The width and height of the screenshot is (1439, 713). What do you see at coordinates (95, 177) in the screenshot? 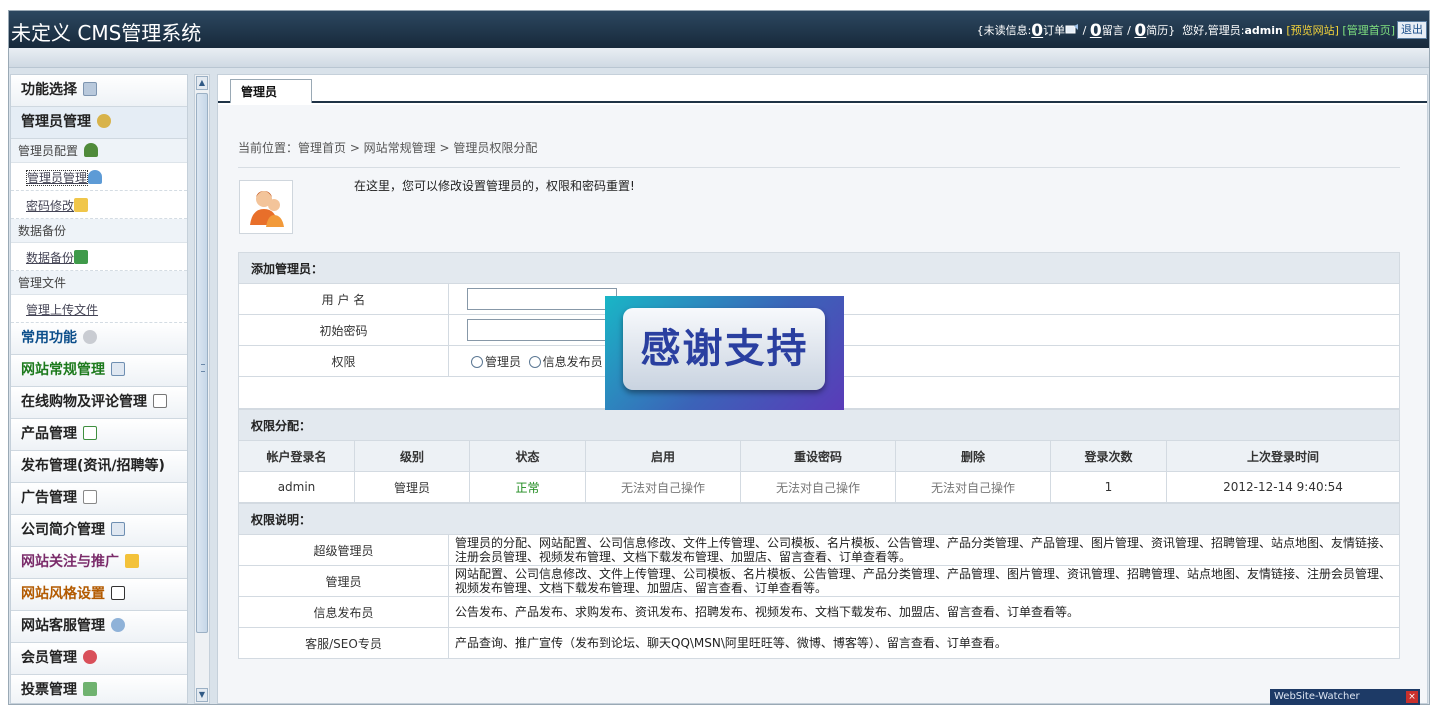
I see `person-icon` at bounding box center [95, 177].